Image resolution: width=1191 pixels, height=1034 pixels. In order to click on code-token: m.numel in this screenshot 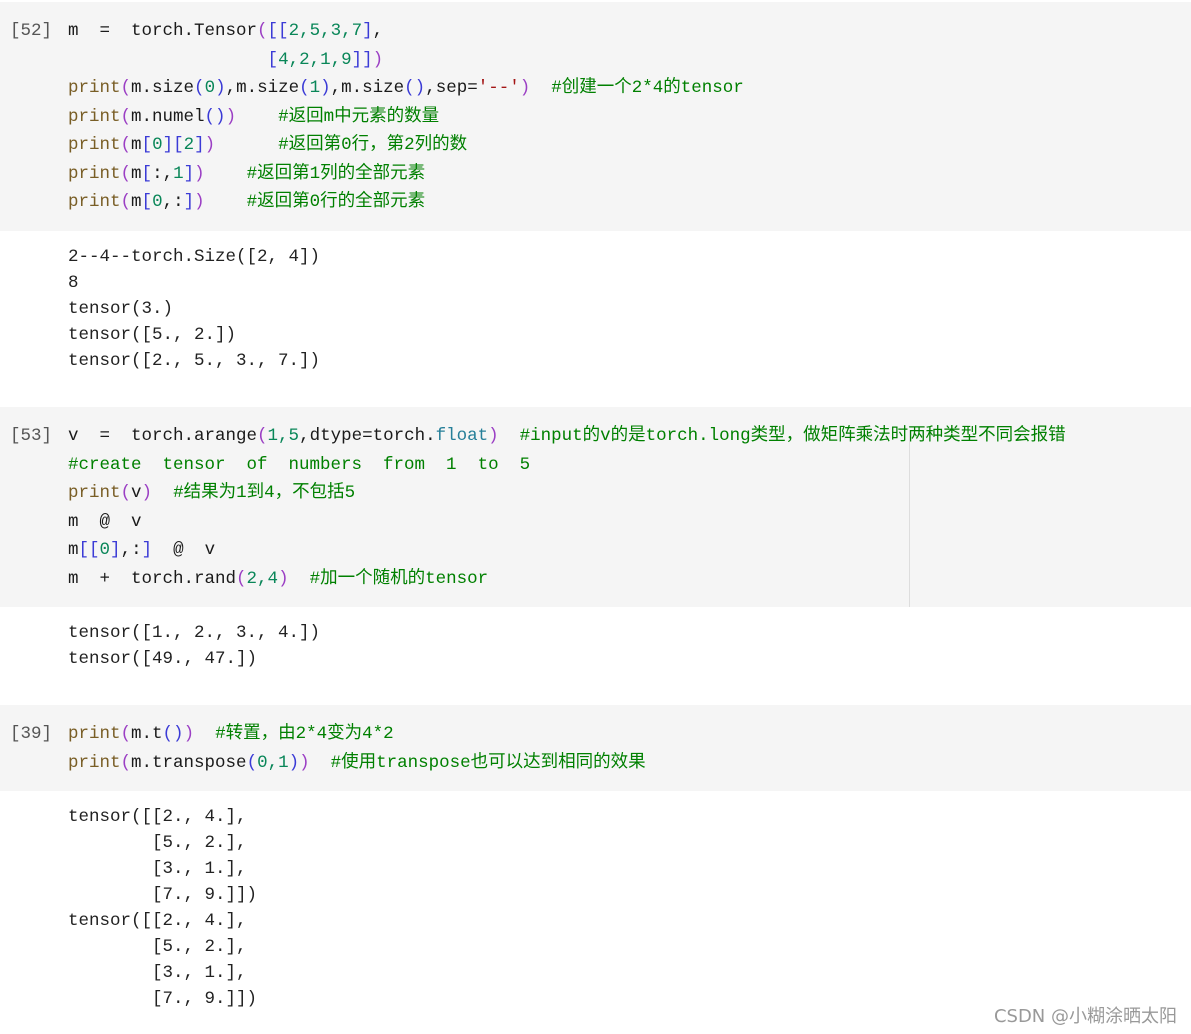, I will do `click(168, 116)`.